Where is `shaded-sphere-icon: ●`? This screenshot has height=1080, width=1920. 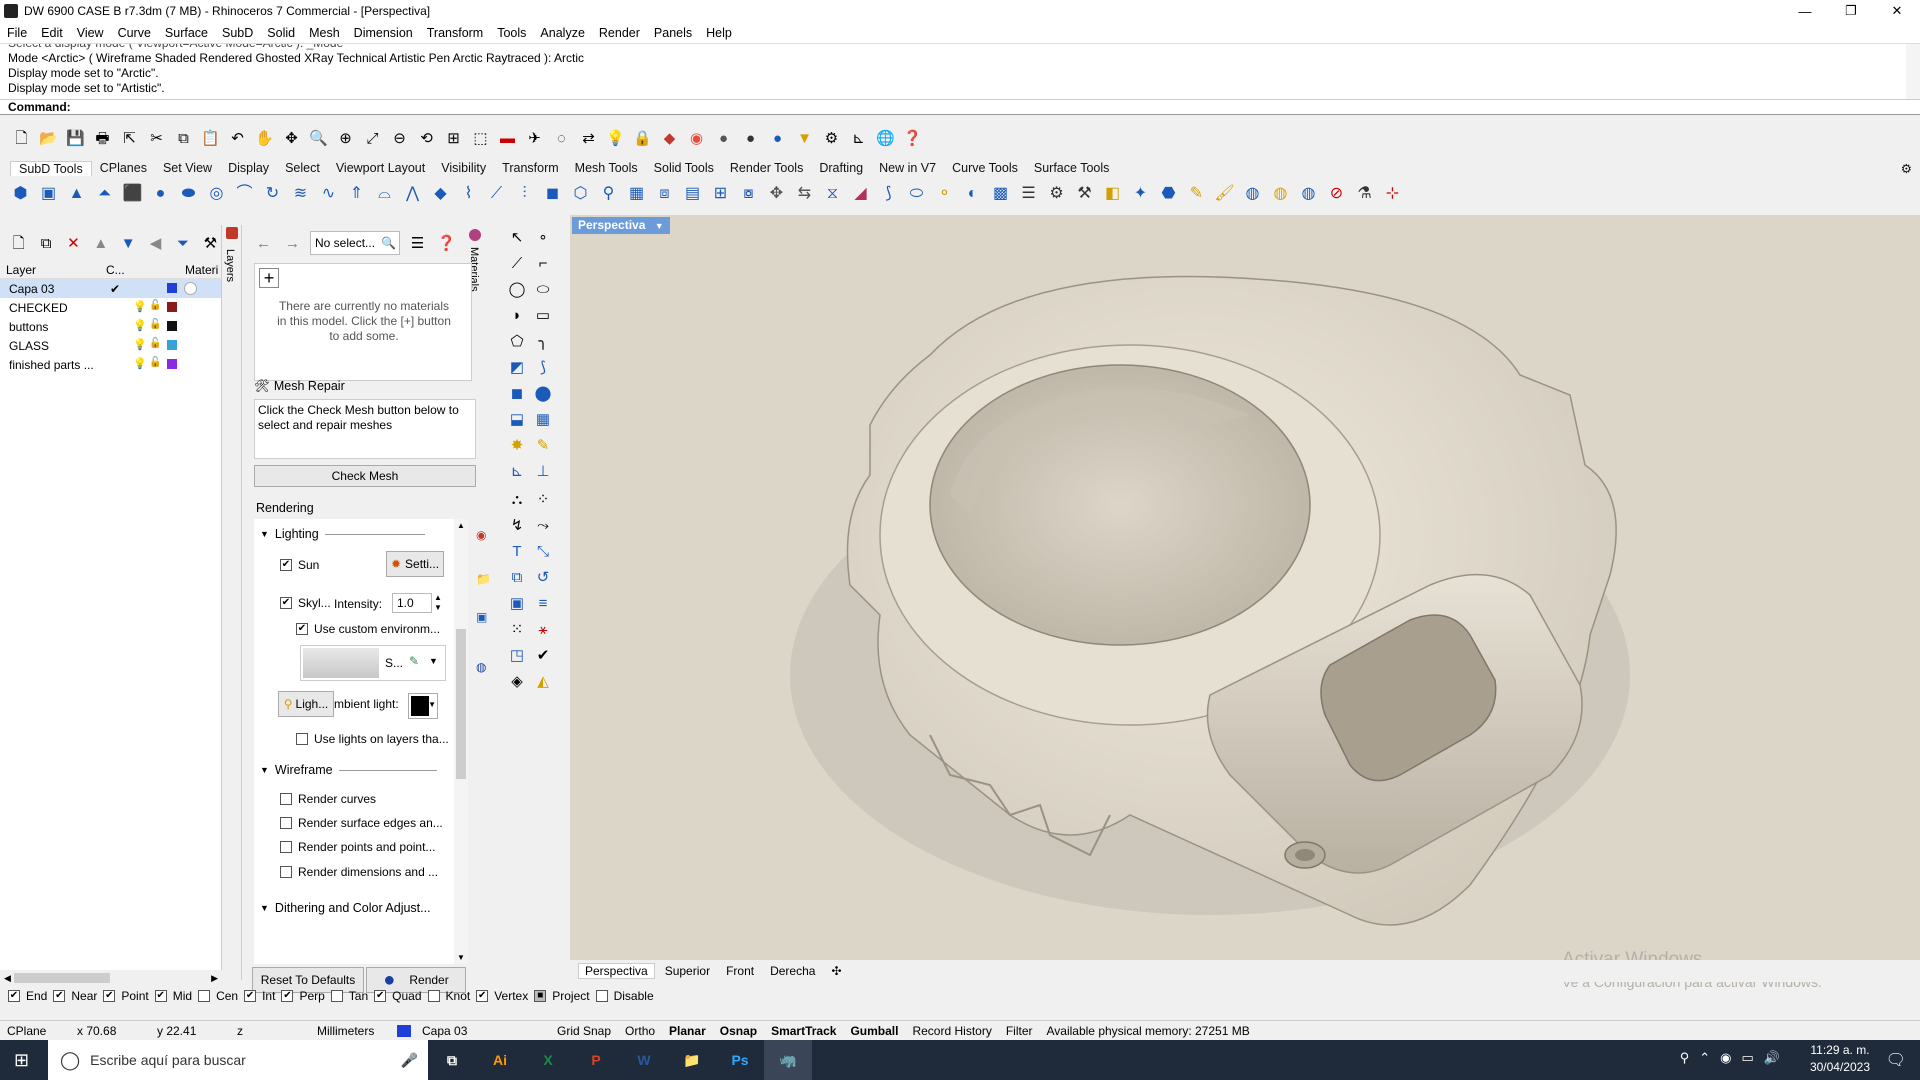
shaded-sphere-icon: ● is located at coordinates (723, 138).